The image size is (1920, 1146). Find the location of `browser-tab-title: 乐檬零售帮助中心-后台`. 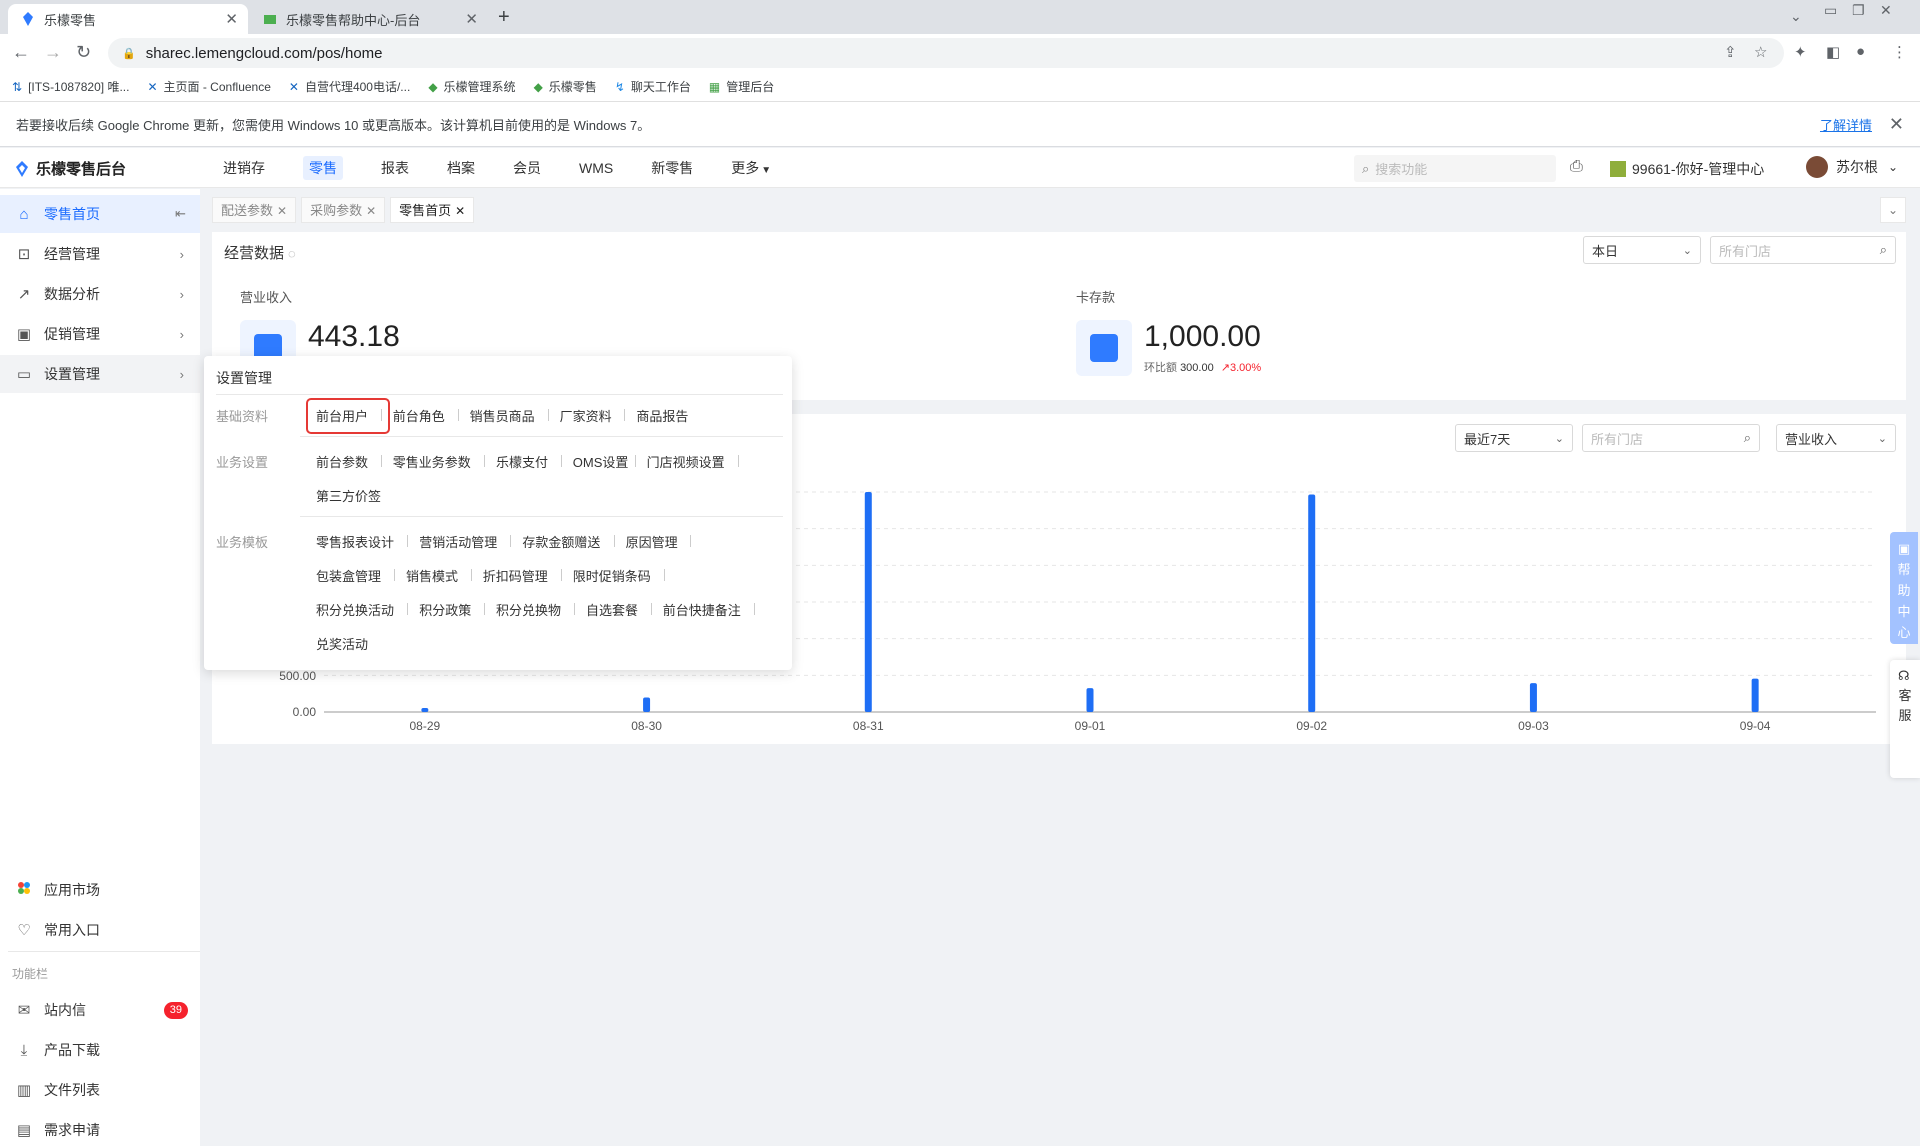

browser-tab-title: 乐檬零售帮助中心-后台 is located at coordinates (353, 20).